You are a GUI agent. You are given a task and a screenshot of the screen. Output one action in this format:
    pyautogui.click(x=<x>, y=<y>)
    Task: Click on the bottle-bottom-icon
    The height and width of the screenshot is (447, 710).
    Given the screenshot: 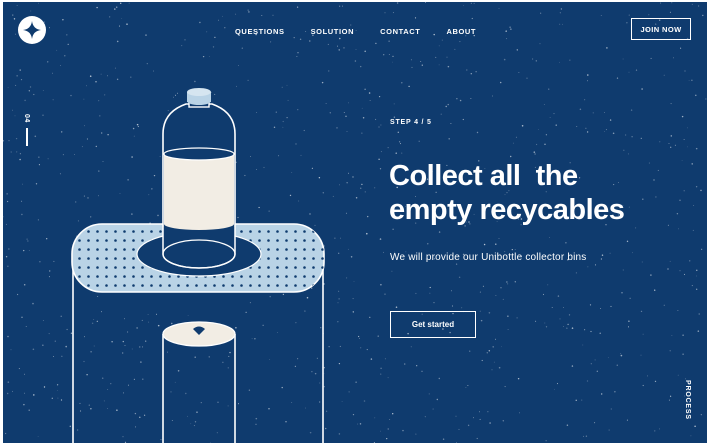 What is the action you would take?
    pyautogui.click(x=199, y=382)
    